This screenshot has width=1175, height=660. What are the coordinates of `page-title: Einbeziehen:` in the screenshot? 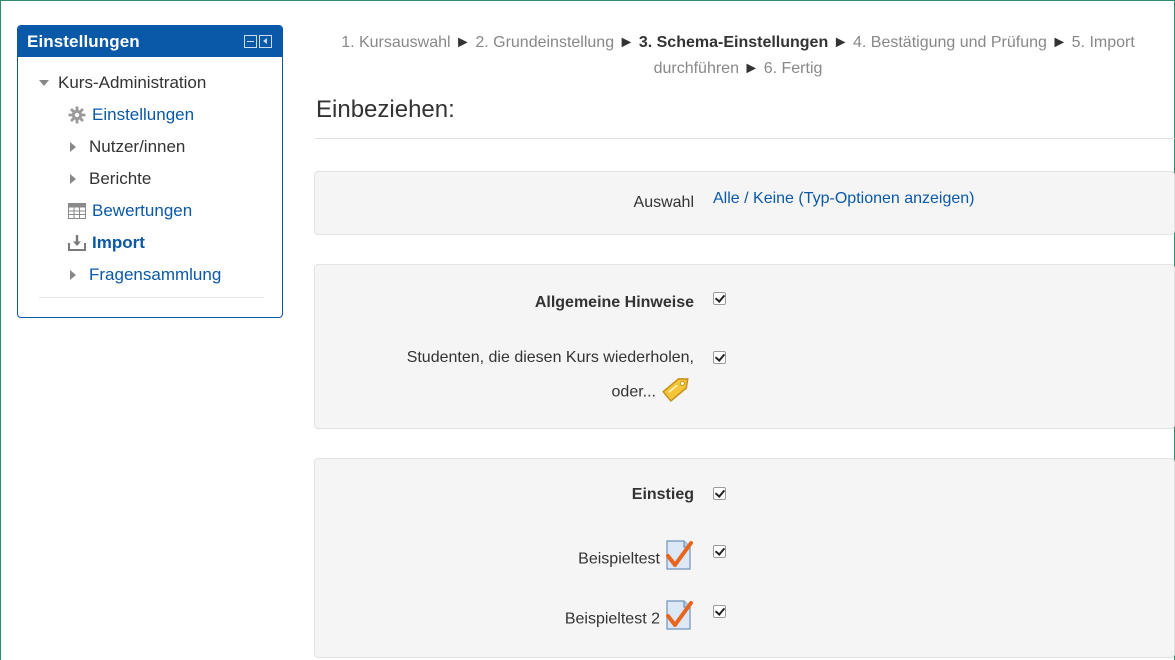 It's located at (385, 109).